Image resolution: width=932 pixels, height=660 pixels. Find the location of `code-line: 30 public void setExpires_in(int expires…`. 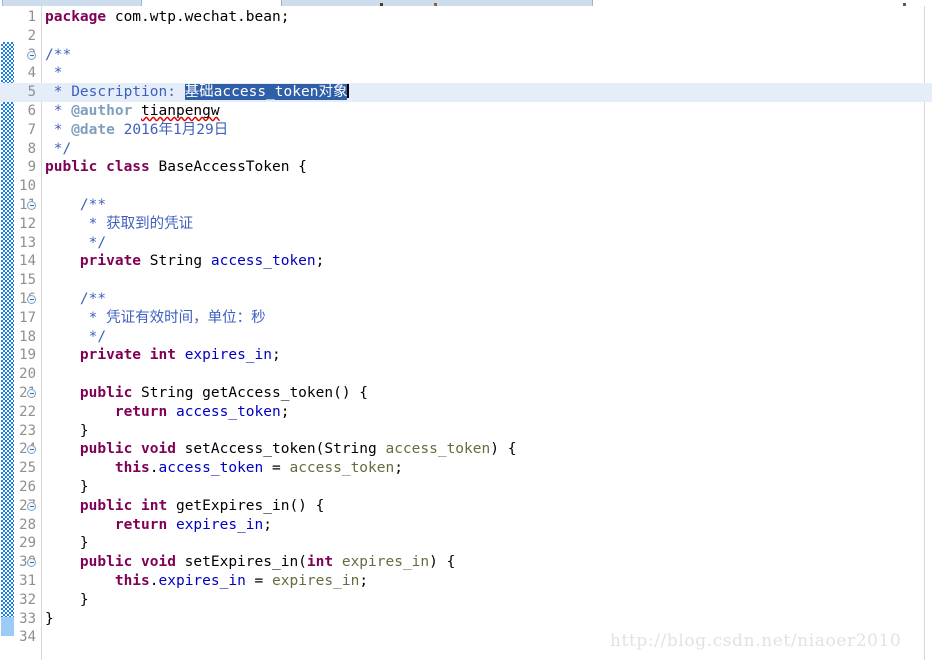

code-line: 30 public void setExpires_in(int expires… is located at coordinates (466, 562).